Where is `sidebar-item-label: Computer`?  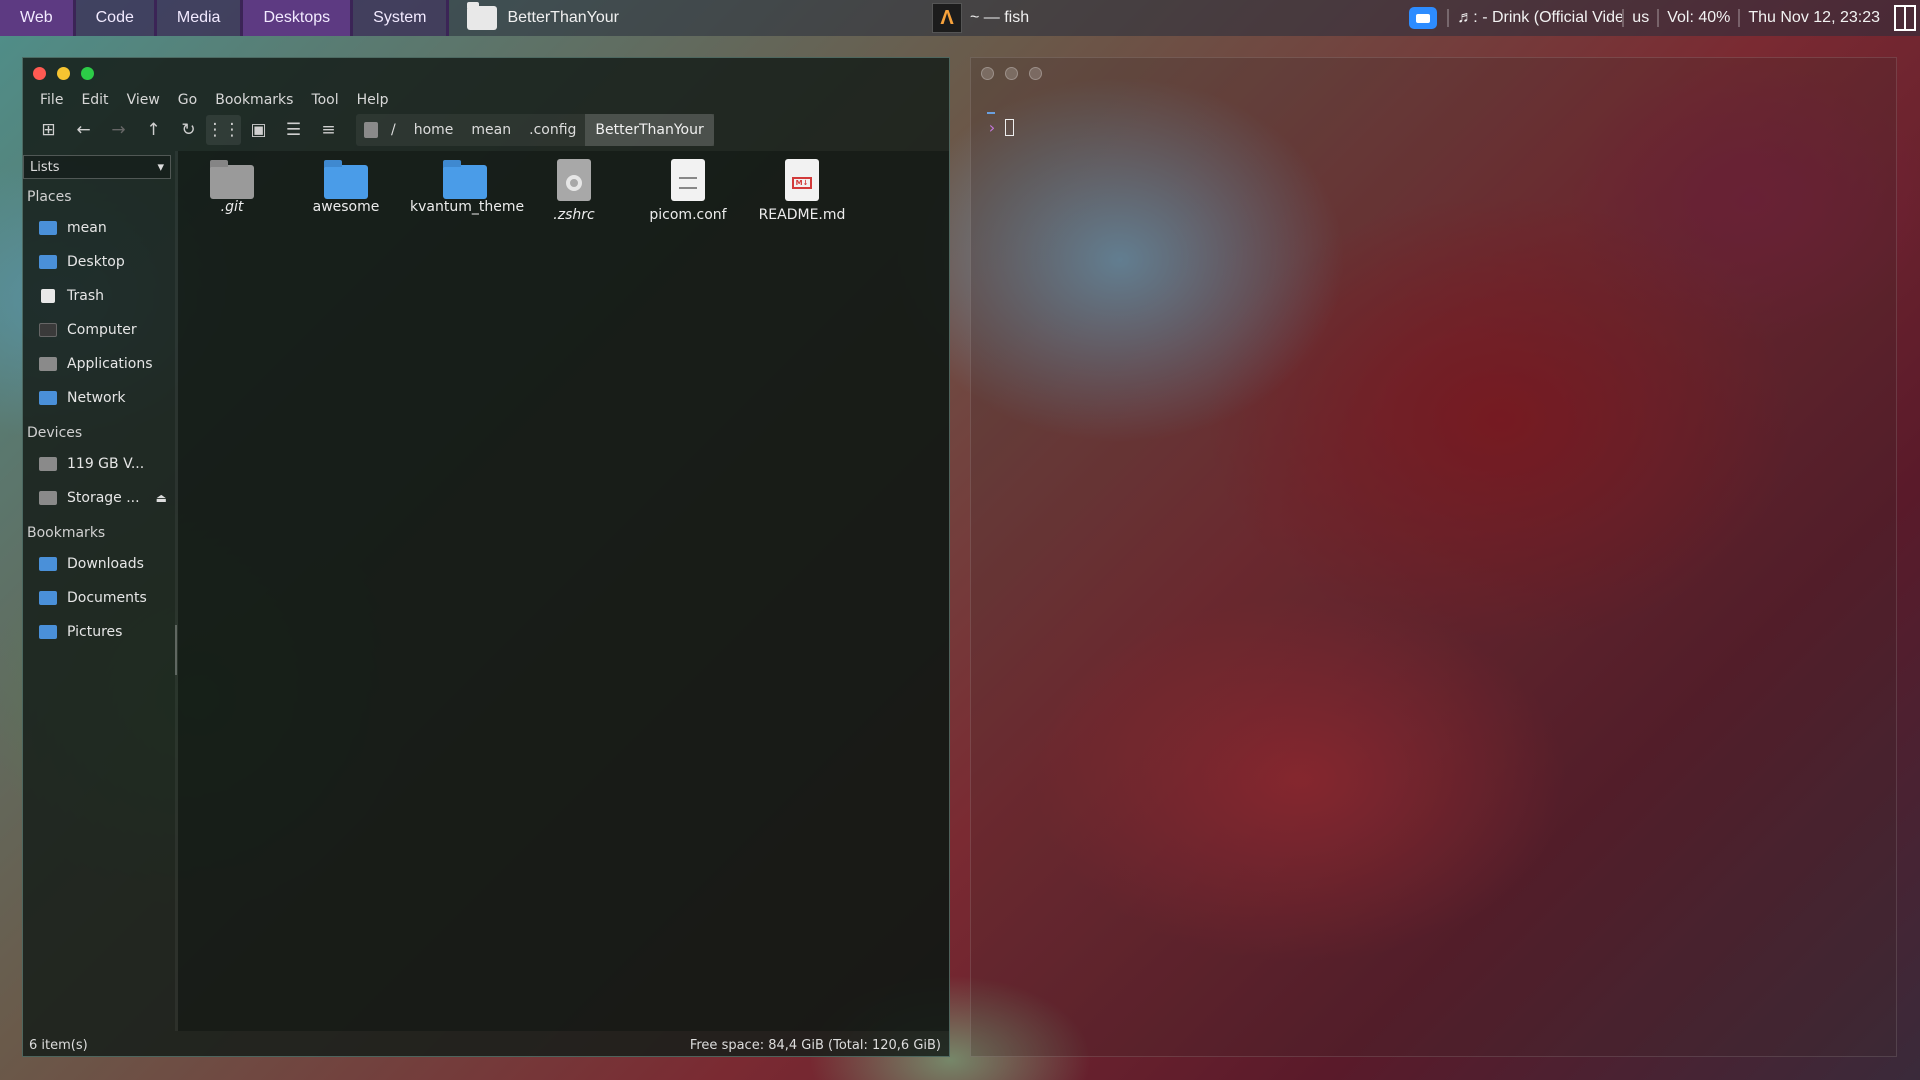
sidebar-item-label: Computer is located at coordinates (102, 330).